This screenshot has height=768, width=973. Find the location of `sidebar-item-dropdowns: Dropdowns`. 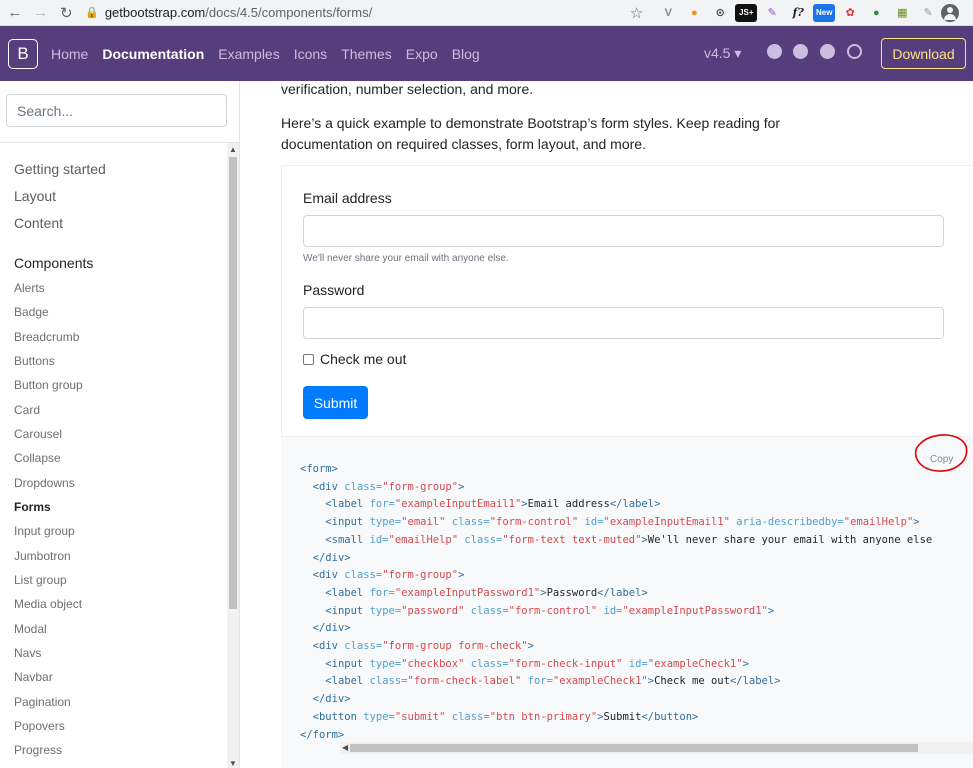

sidebar-item-dropdowns: Dropdowns is located at coordinates (44, 483).